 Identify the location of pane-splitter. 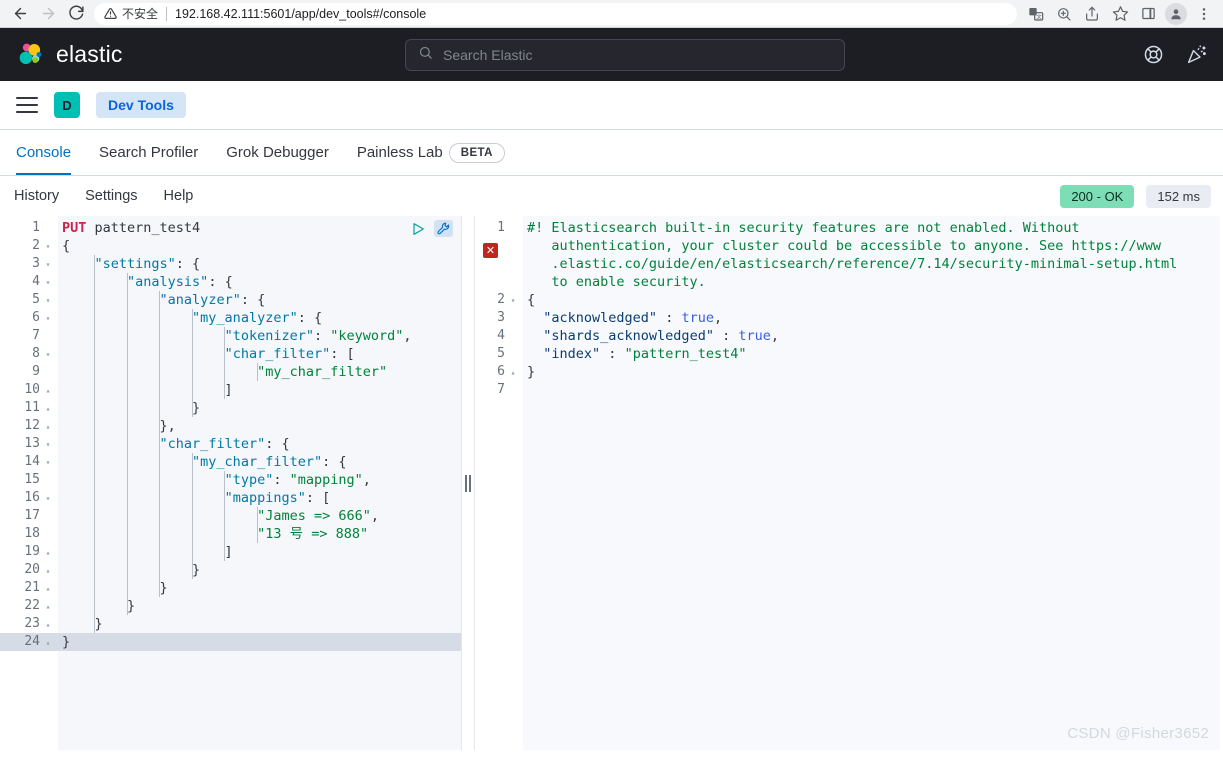
(468, 483).